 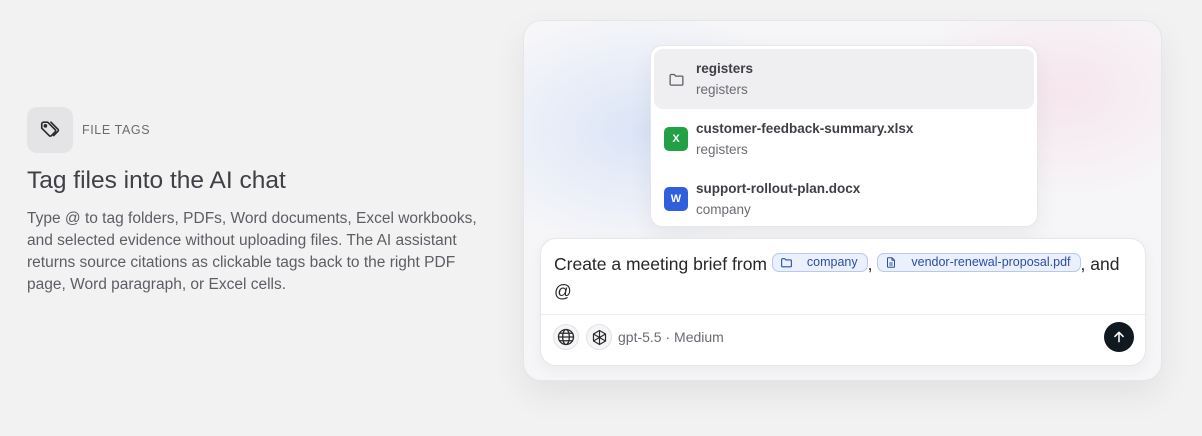 I want to click on feature-eyebrow: FILE TAGS, so click(x=116, y=130).